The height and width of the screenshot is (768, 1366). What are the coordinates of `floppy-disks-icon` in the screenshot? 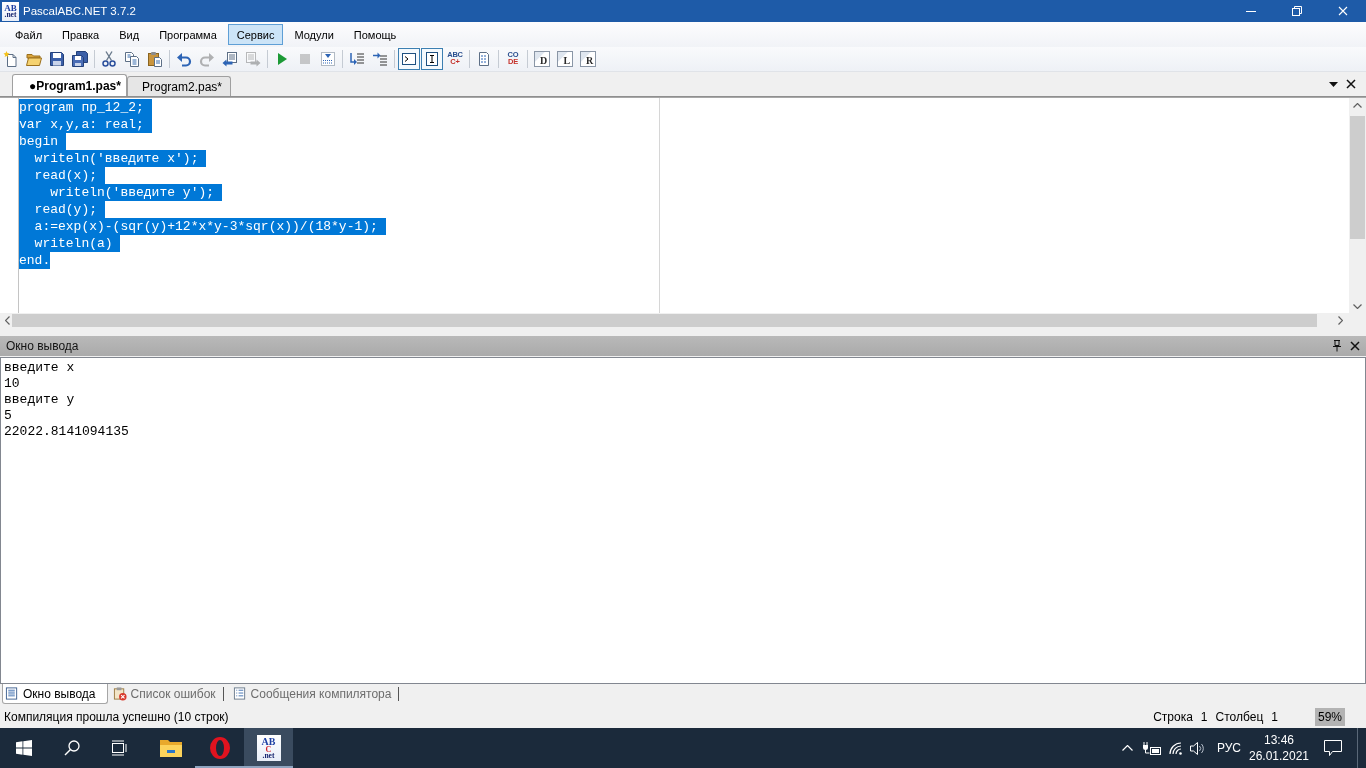 It's located at (80, 59).